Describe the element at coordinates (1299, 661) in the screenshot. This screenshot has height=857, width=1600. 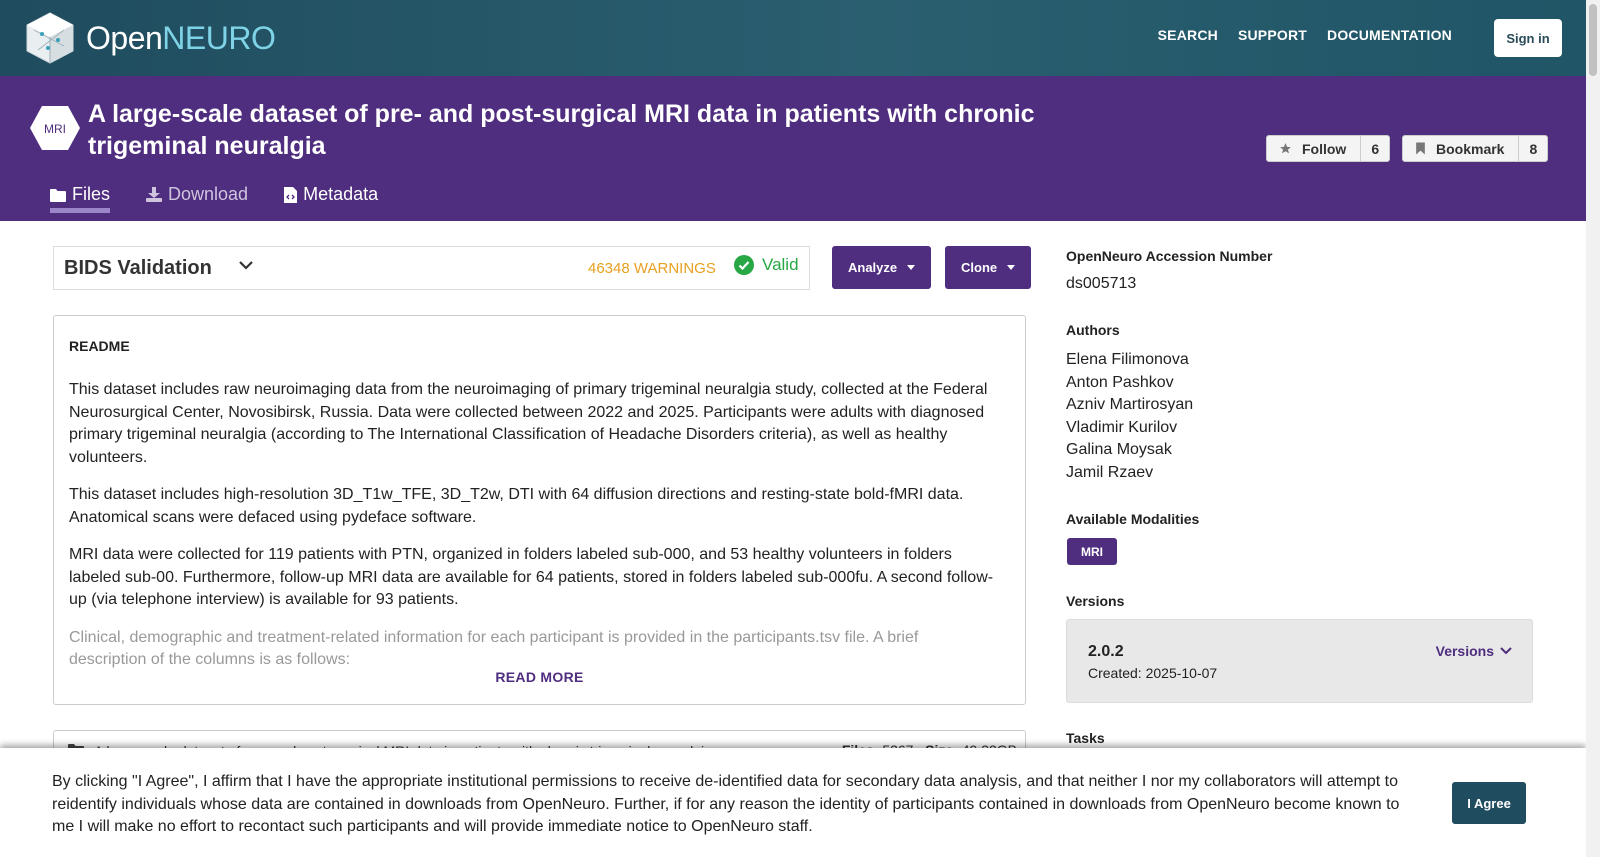
I see `versions-panel: 2.0.2 Created: 2025-10-07 Versions` at that location.